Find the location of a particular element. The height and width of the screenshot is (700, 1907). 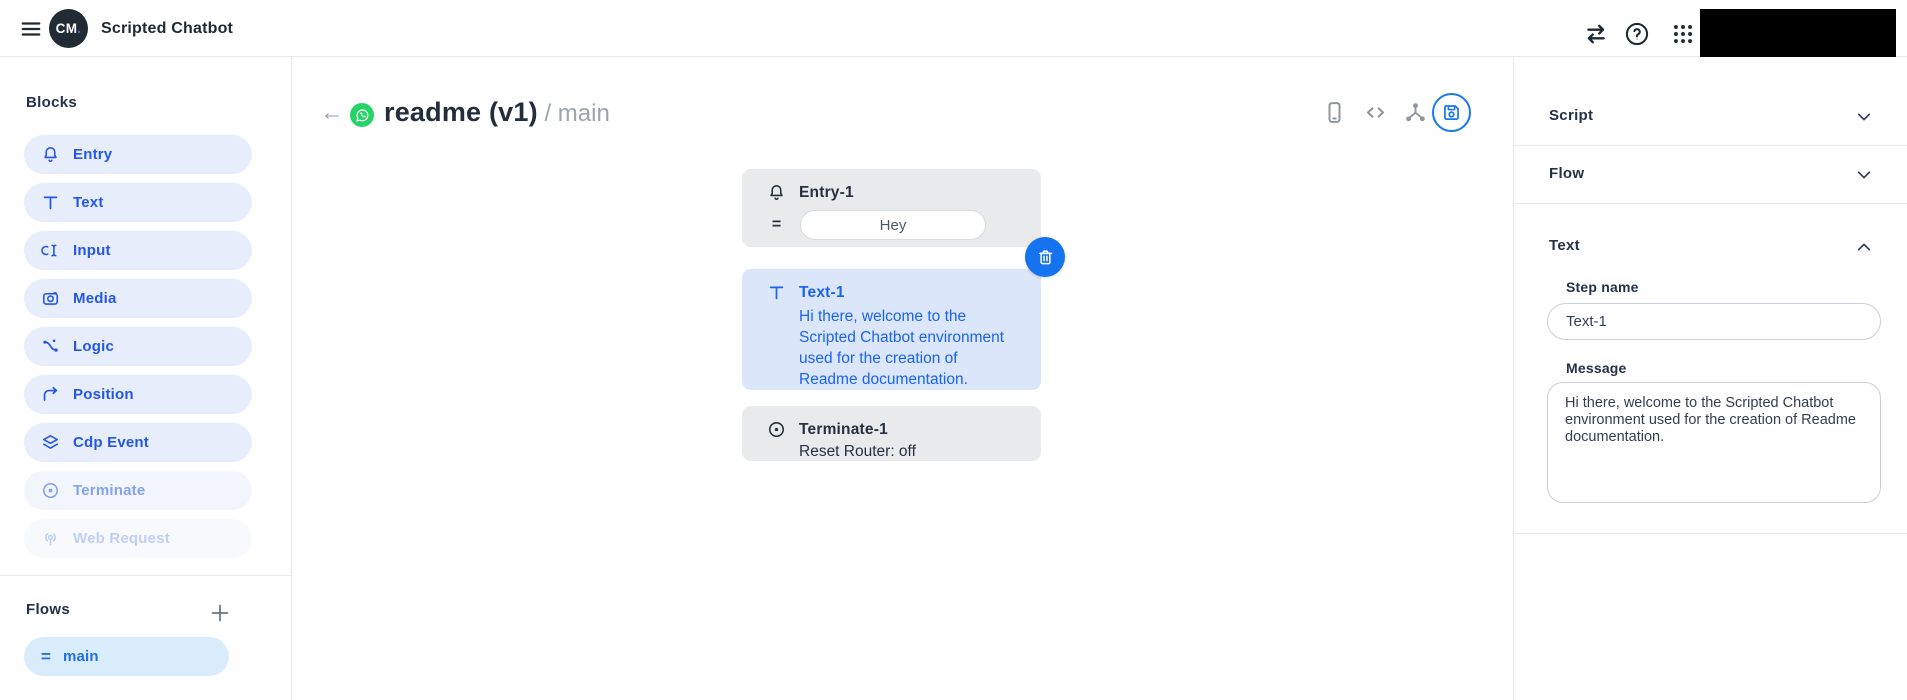

step-name-input is located at coordinates (1714, 321).